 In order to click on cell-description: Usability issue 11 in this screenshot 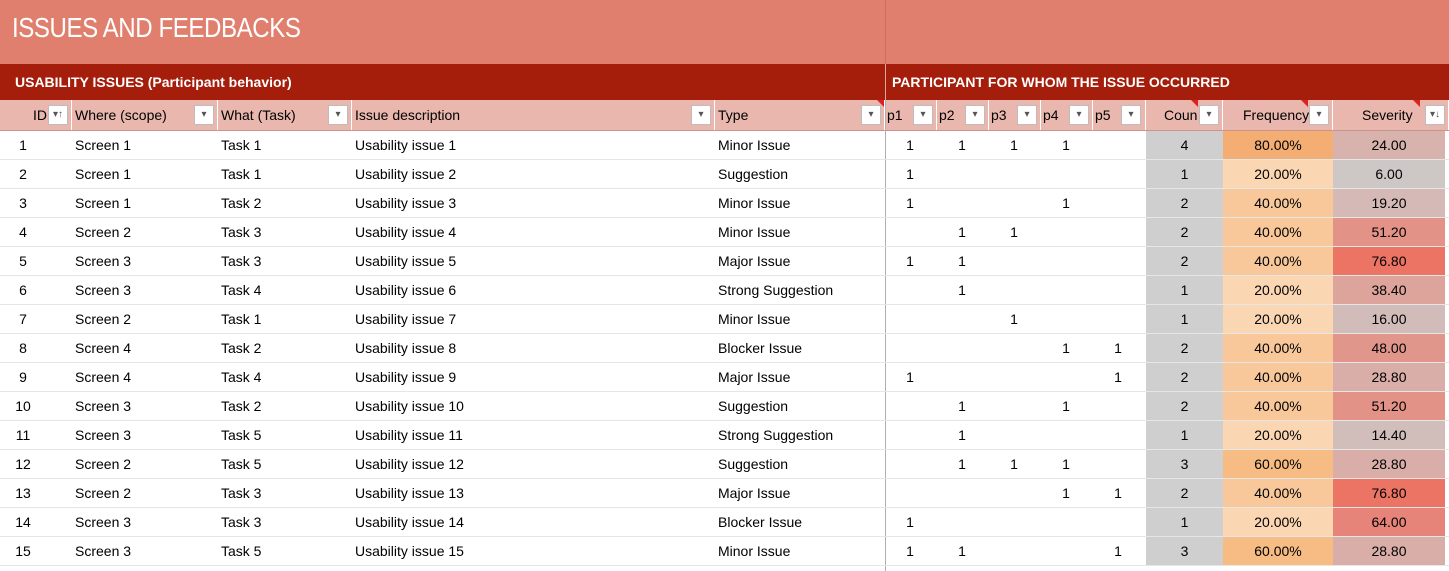, I will do `click(409, 435)`.